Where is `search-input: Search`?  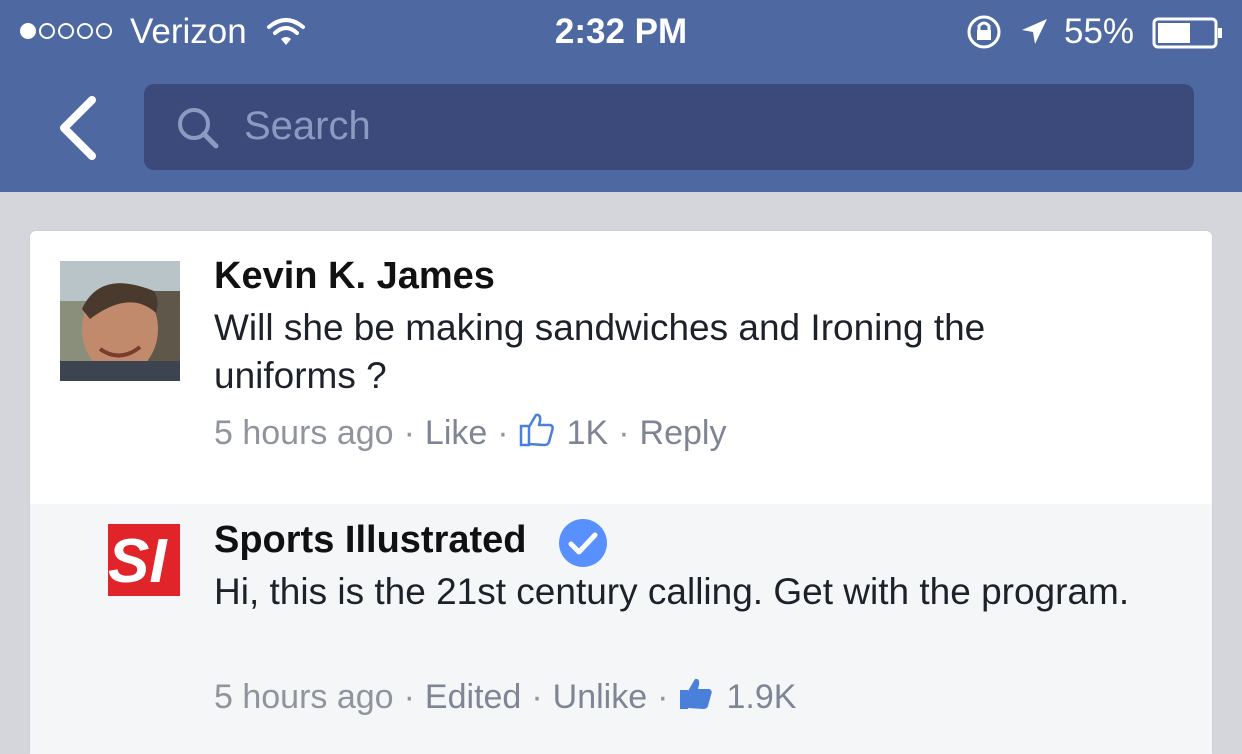
search-input: Search is located at coordinates (669, 127).